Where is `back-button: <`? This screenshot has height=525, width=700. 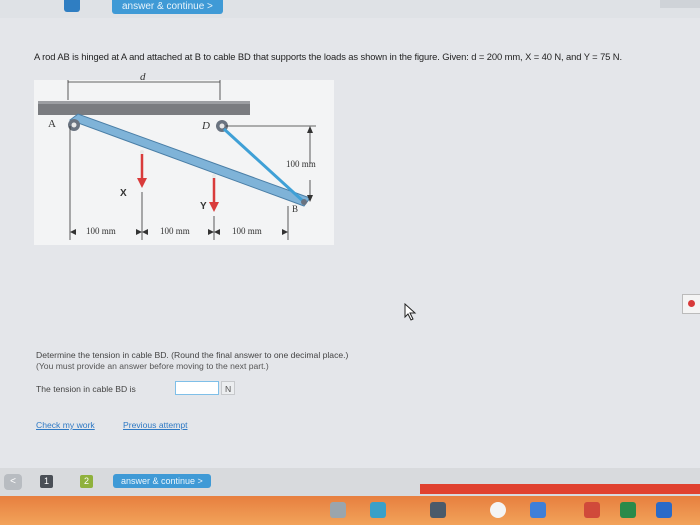 back-button: < is located at coordinates (13, 482).